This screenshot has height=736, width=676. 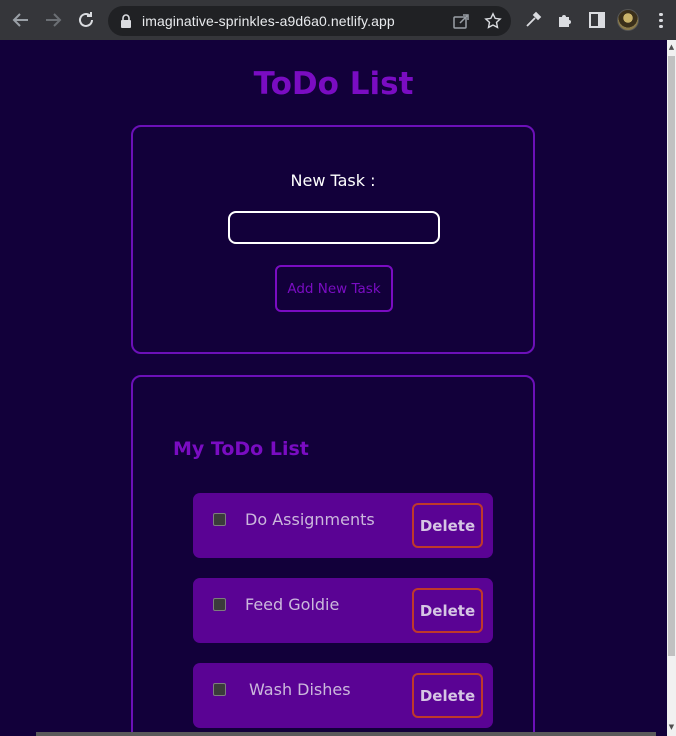 What do you see at coordinates (292, 604) in the screenshot?
I see `task-text: Feed Goldie` at bounding box center [292, 604].